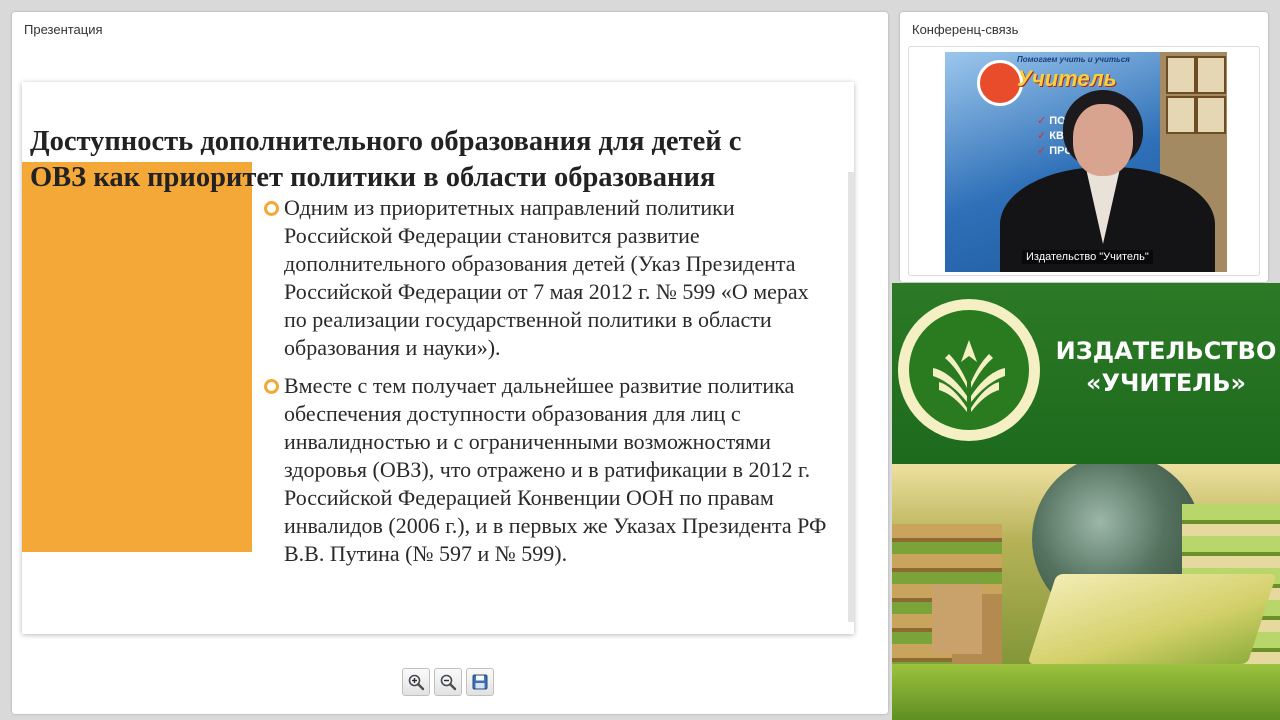  Describe the element at coordinates (1087, 257) in the screenshot. I see `video-caption: Издательство "Учитель"` at that location.